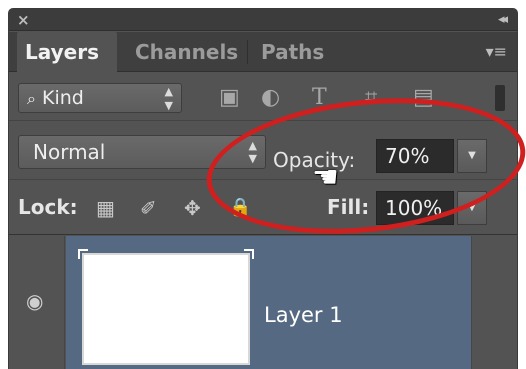 The width and height of the screenshot is (526, 369). What do you see at coordinates (31, 98) in the screenshot?
I see `search-icon: ⌕` at bounding box center [31, 98].